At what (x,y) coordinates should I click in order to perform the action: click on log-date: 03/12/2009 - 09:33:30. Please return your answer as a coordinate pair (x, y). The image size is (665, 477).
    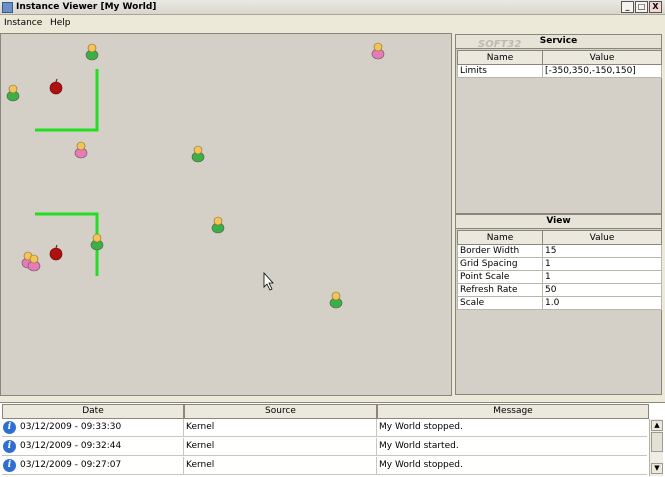
    Looking at the image, I should click on (71, 427).